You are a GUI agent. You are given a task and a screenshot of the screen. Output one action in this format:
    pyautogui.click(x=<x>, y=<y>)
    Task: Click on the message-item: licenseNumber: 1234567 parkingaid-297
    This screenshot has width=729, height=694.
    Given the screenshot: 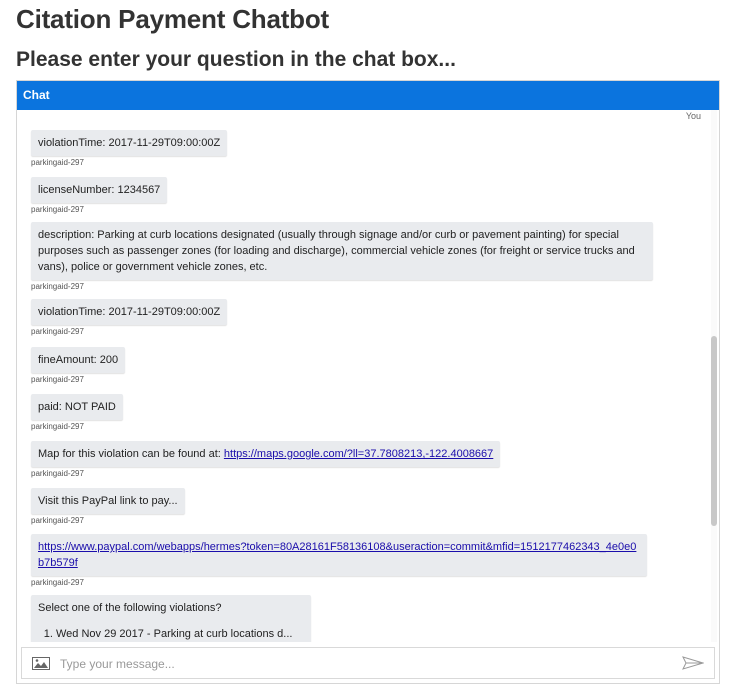 What is the action you would take?
    pyautogui.click(x=99, y=195)
    